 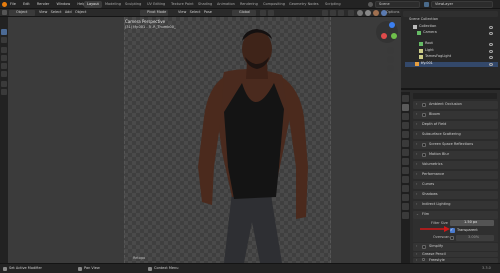 What do you see at coordinates (451, 57) in the screenshot?
I see `outliner-row-tamesfoglight: TamesFogLight` at bounding box center [451, 57].